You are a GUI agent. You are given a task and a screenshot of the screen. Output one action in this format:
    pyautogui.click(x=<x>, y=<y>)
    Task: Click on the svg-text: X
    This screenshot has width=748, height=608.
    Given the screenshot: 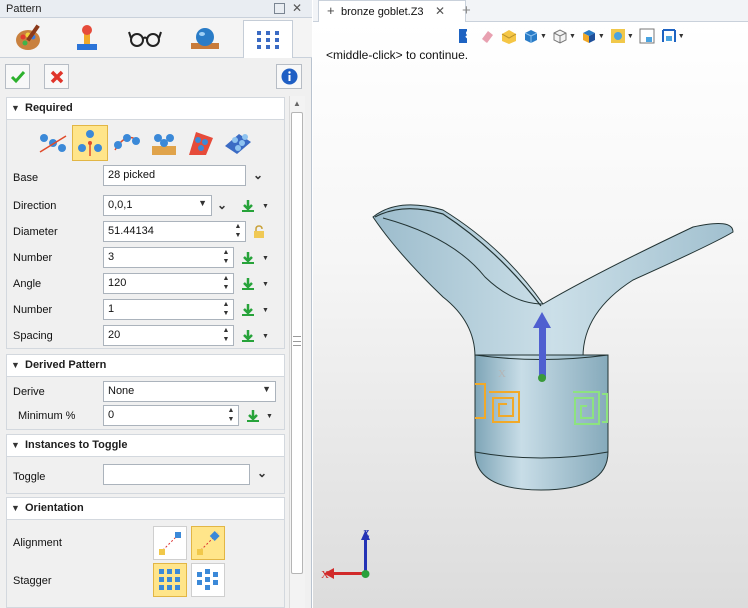 What is the action you would take?
    pyautogui.click(x=502, y=374)
    